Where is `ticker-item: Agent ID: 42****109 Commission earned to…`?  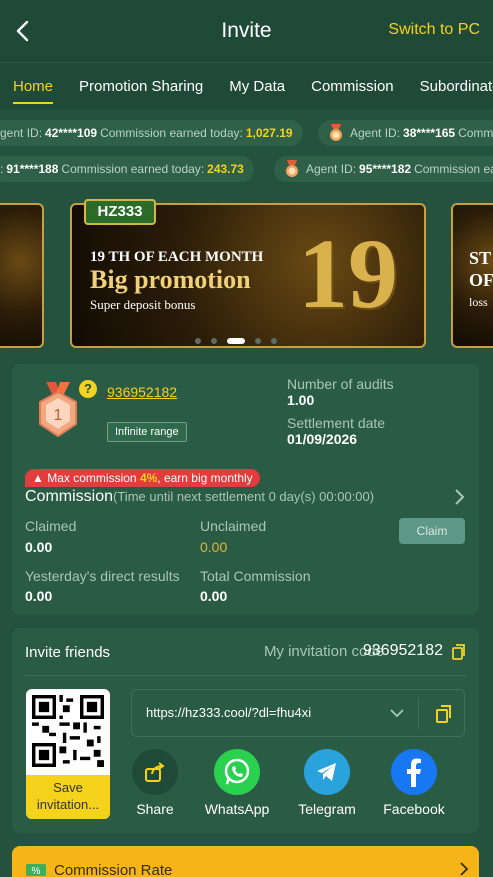 ticker-item: Agent ID: 42****109 Commission earned to… is located at coordinates (151, 133).